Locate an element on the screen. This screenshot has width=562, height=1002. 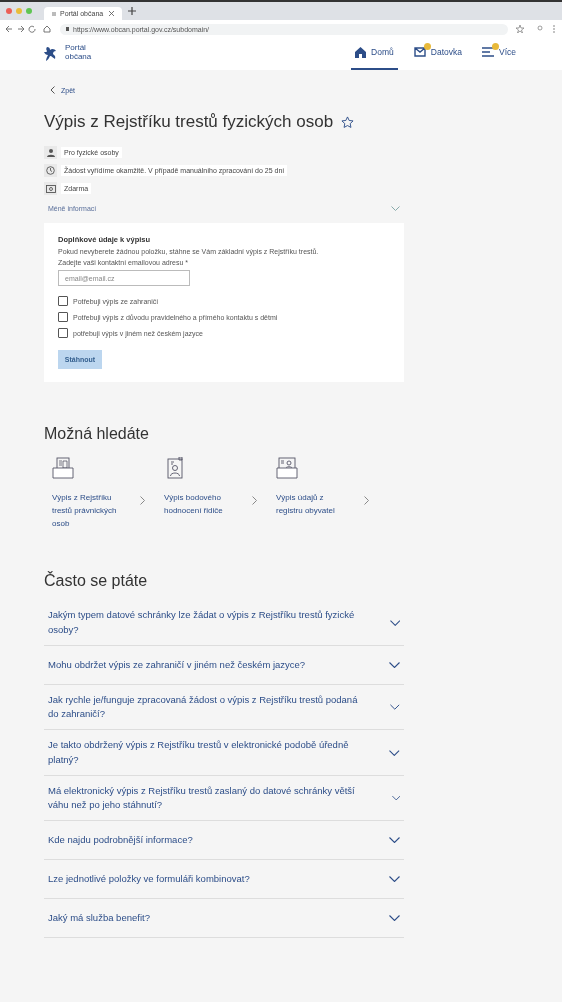
faq-item: Mohu obdržet výpis ze zahraničí v jiném než českém jazyce? is located at coordinates (224, 665).